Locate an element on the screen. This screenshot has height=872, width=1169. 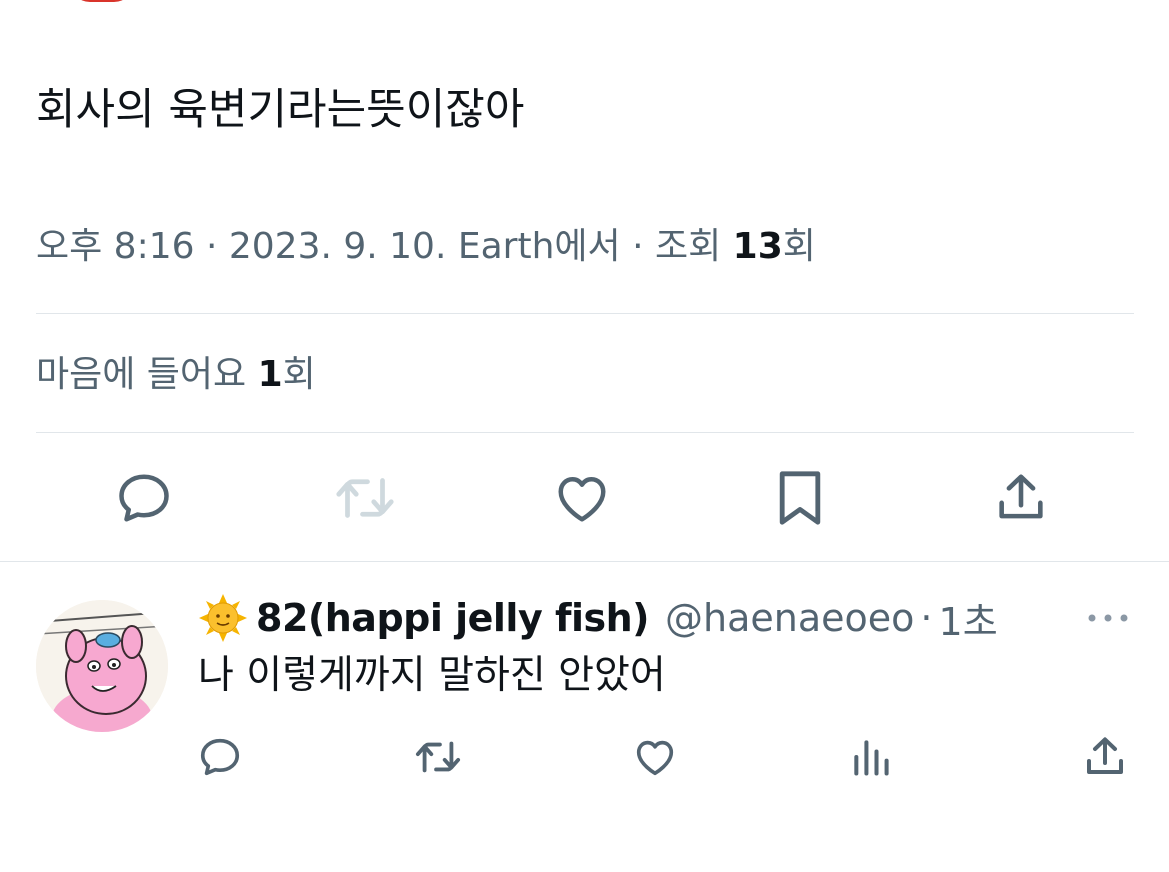
views-icon is located at coordinates (871, 758).